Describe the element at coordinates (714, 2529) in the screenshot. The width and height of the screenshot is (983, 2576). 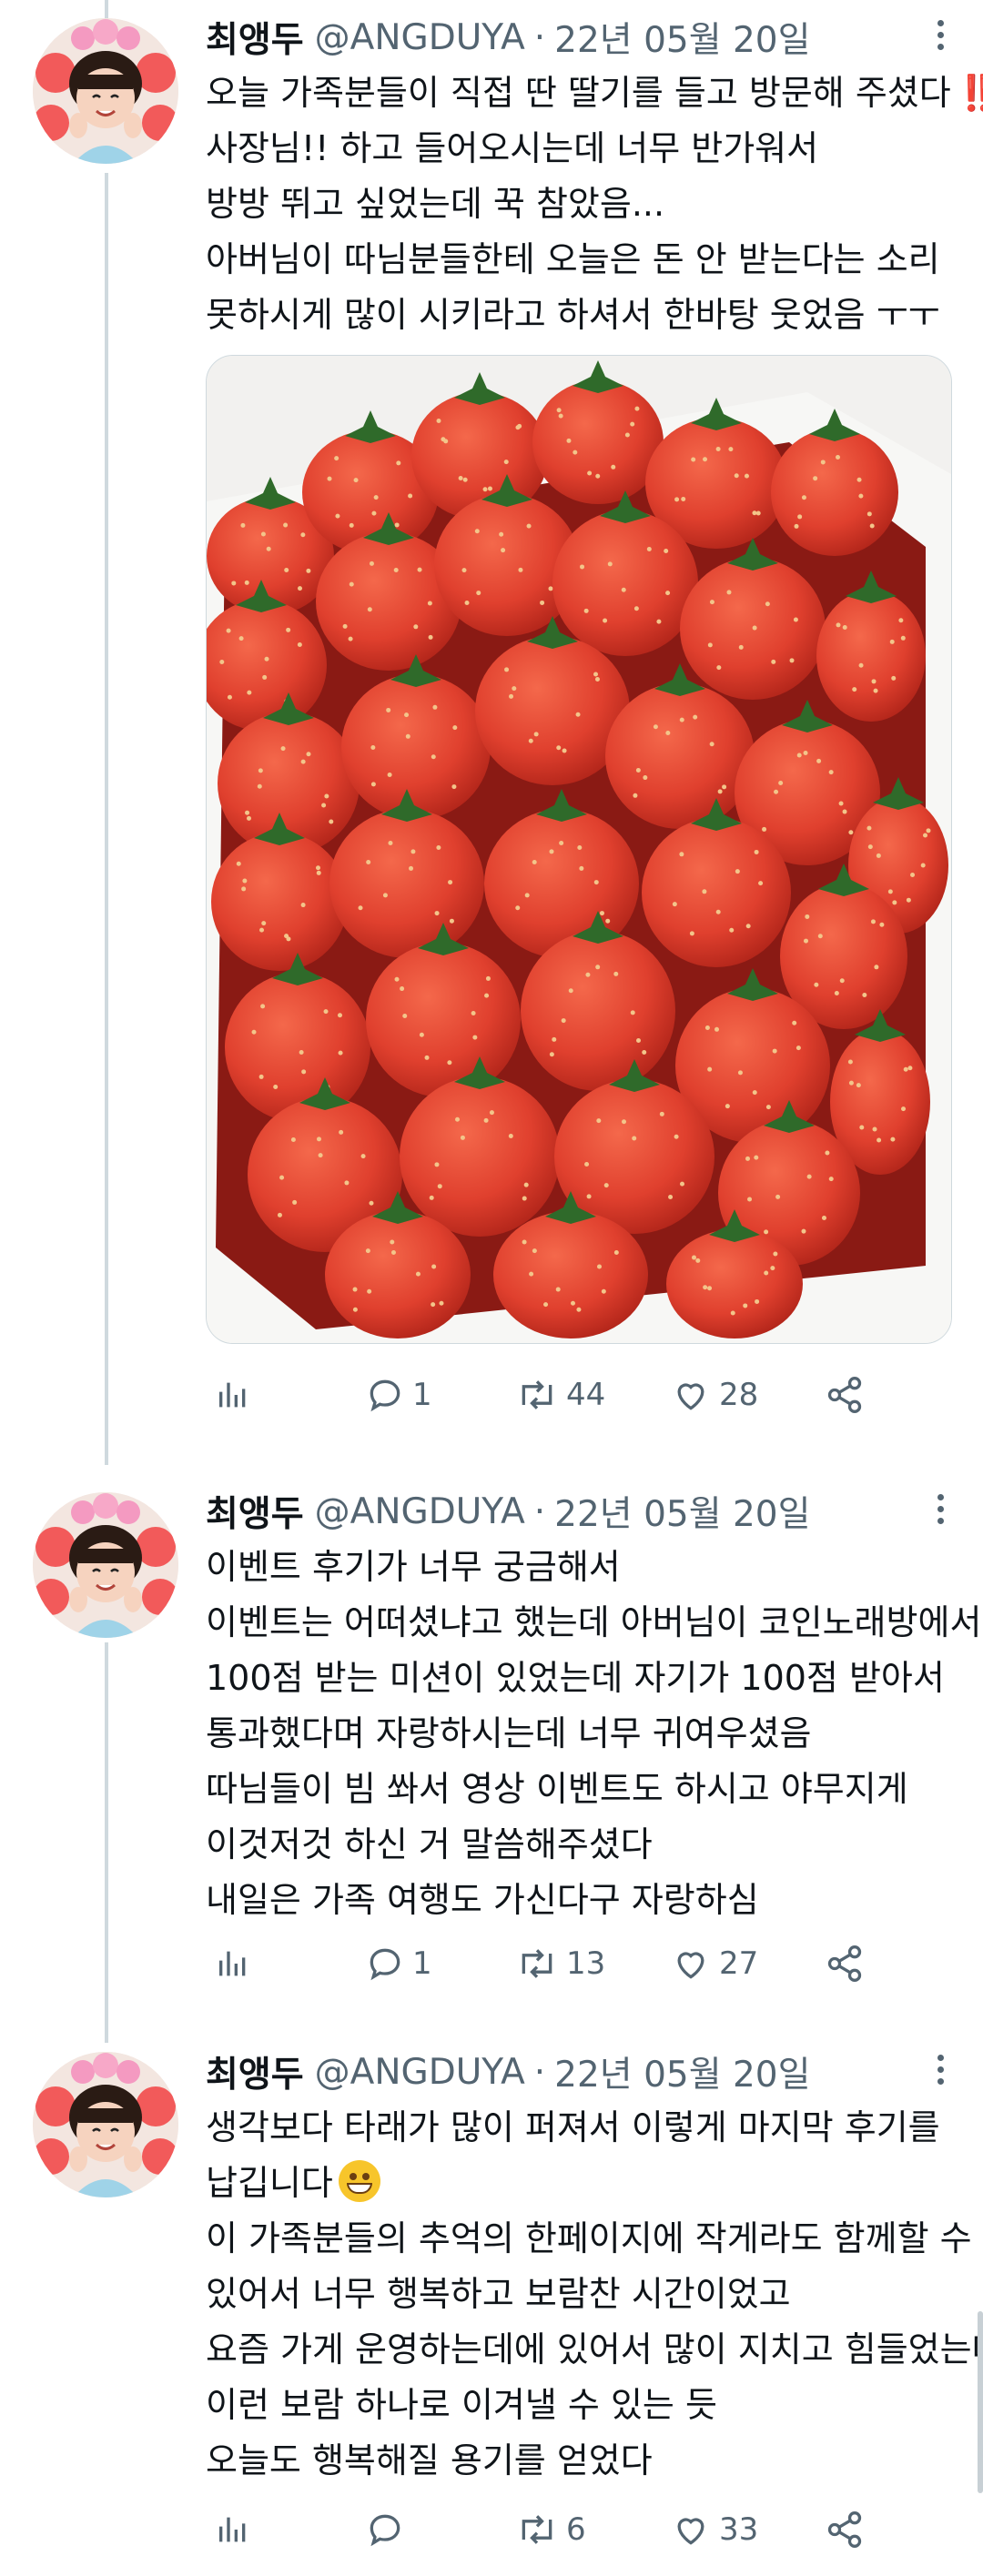
I see `like-button: 33` at that location.